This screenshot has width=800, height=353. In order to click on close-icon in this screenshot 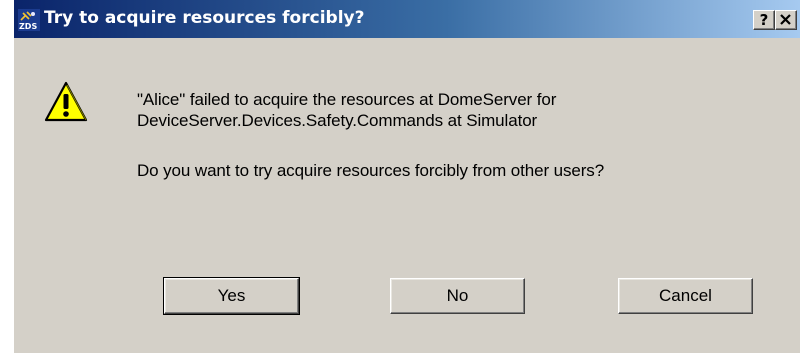, I will do `click(785, 19)`.